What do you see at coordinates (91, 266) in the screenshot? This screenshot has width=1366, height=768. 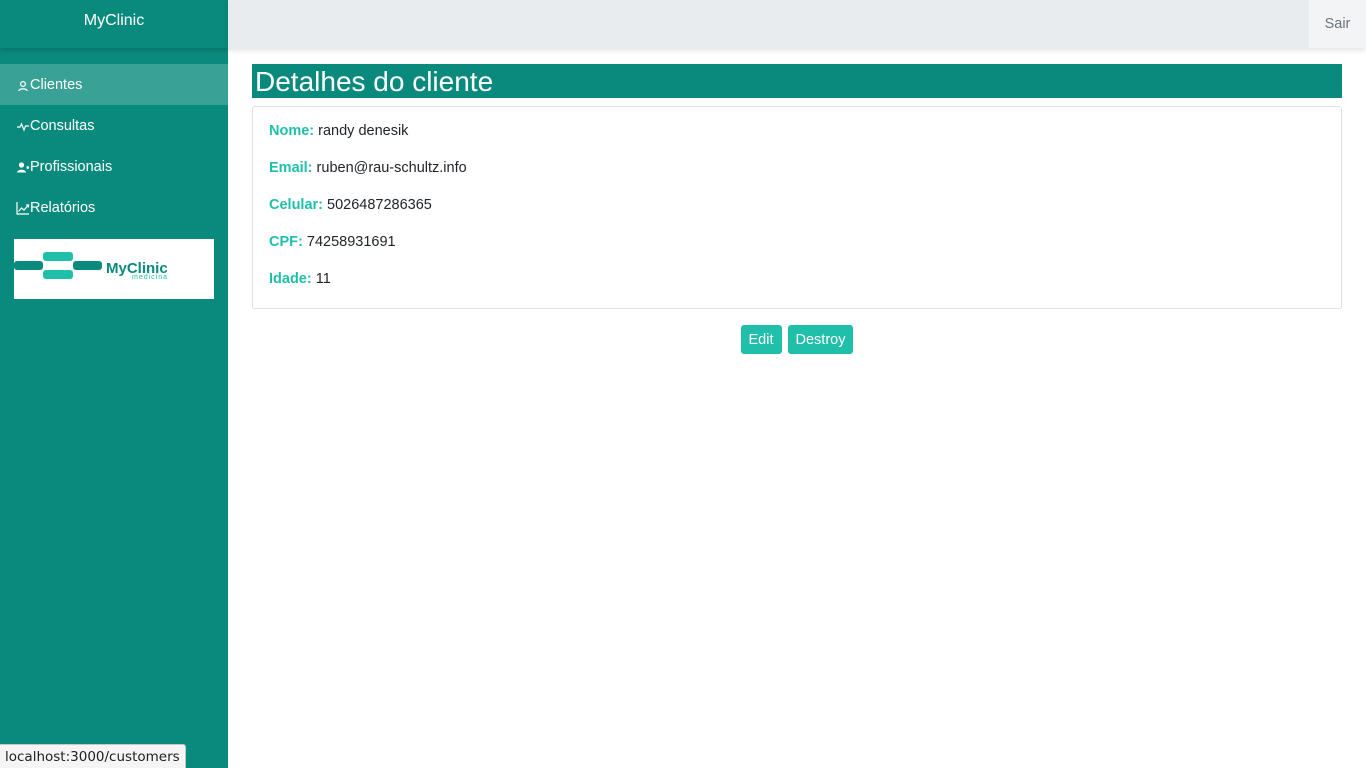 I see `clinic-logo-image: MyClinic medicina` at bounding box center [91, 266].